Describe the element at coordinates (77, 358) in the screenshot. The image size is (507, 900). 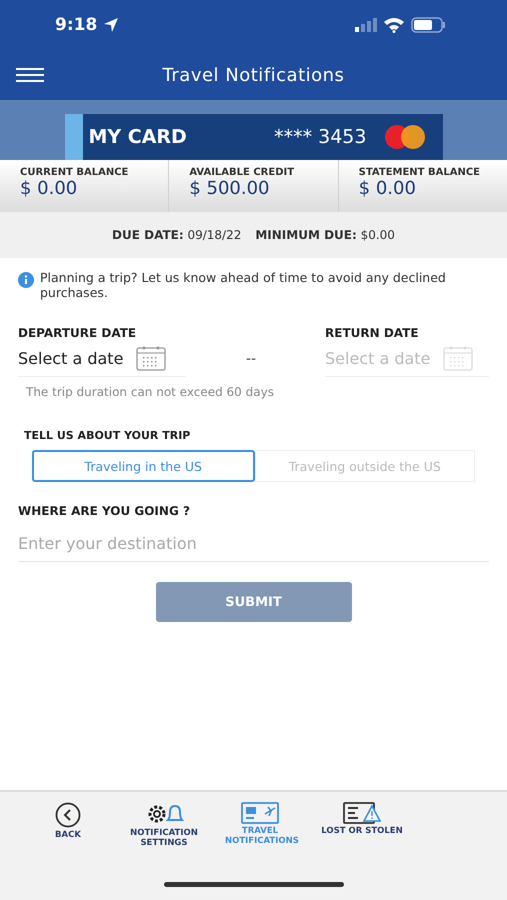
I see `date-field: Select a date` at that location.